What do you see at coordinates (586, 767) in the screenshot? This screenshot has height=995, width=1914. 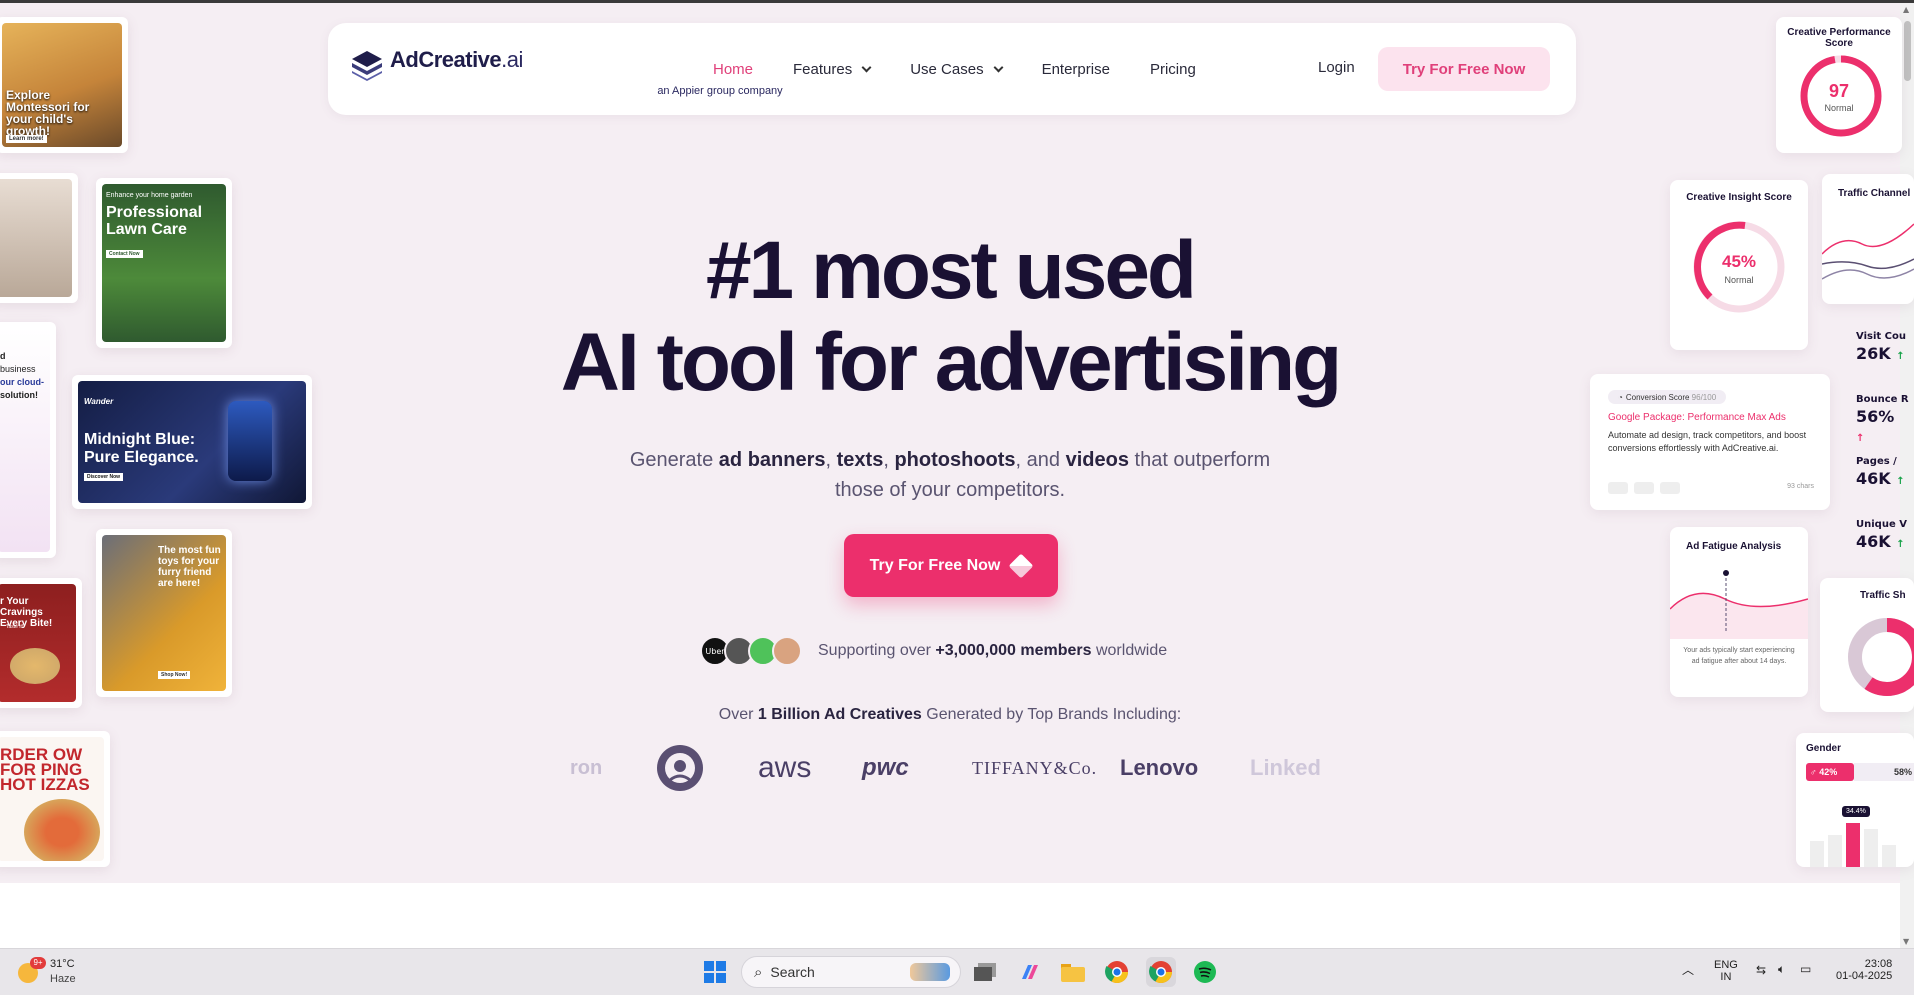 I see `brand-logo: ron` at bounding box center [586, 767].